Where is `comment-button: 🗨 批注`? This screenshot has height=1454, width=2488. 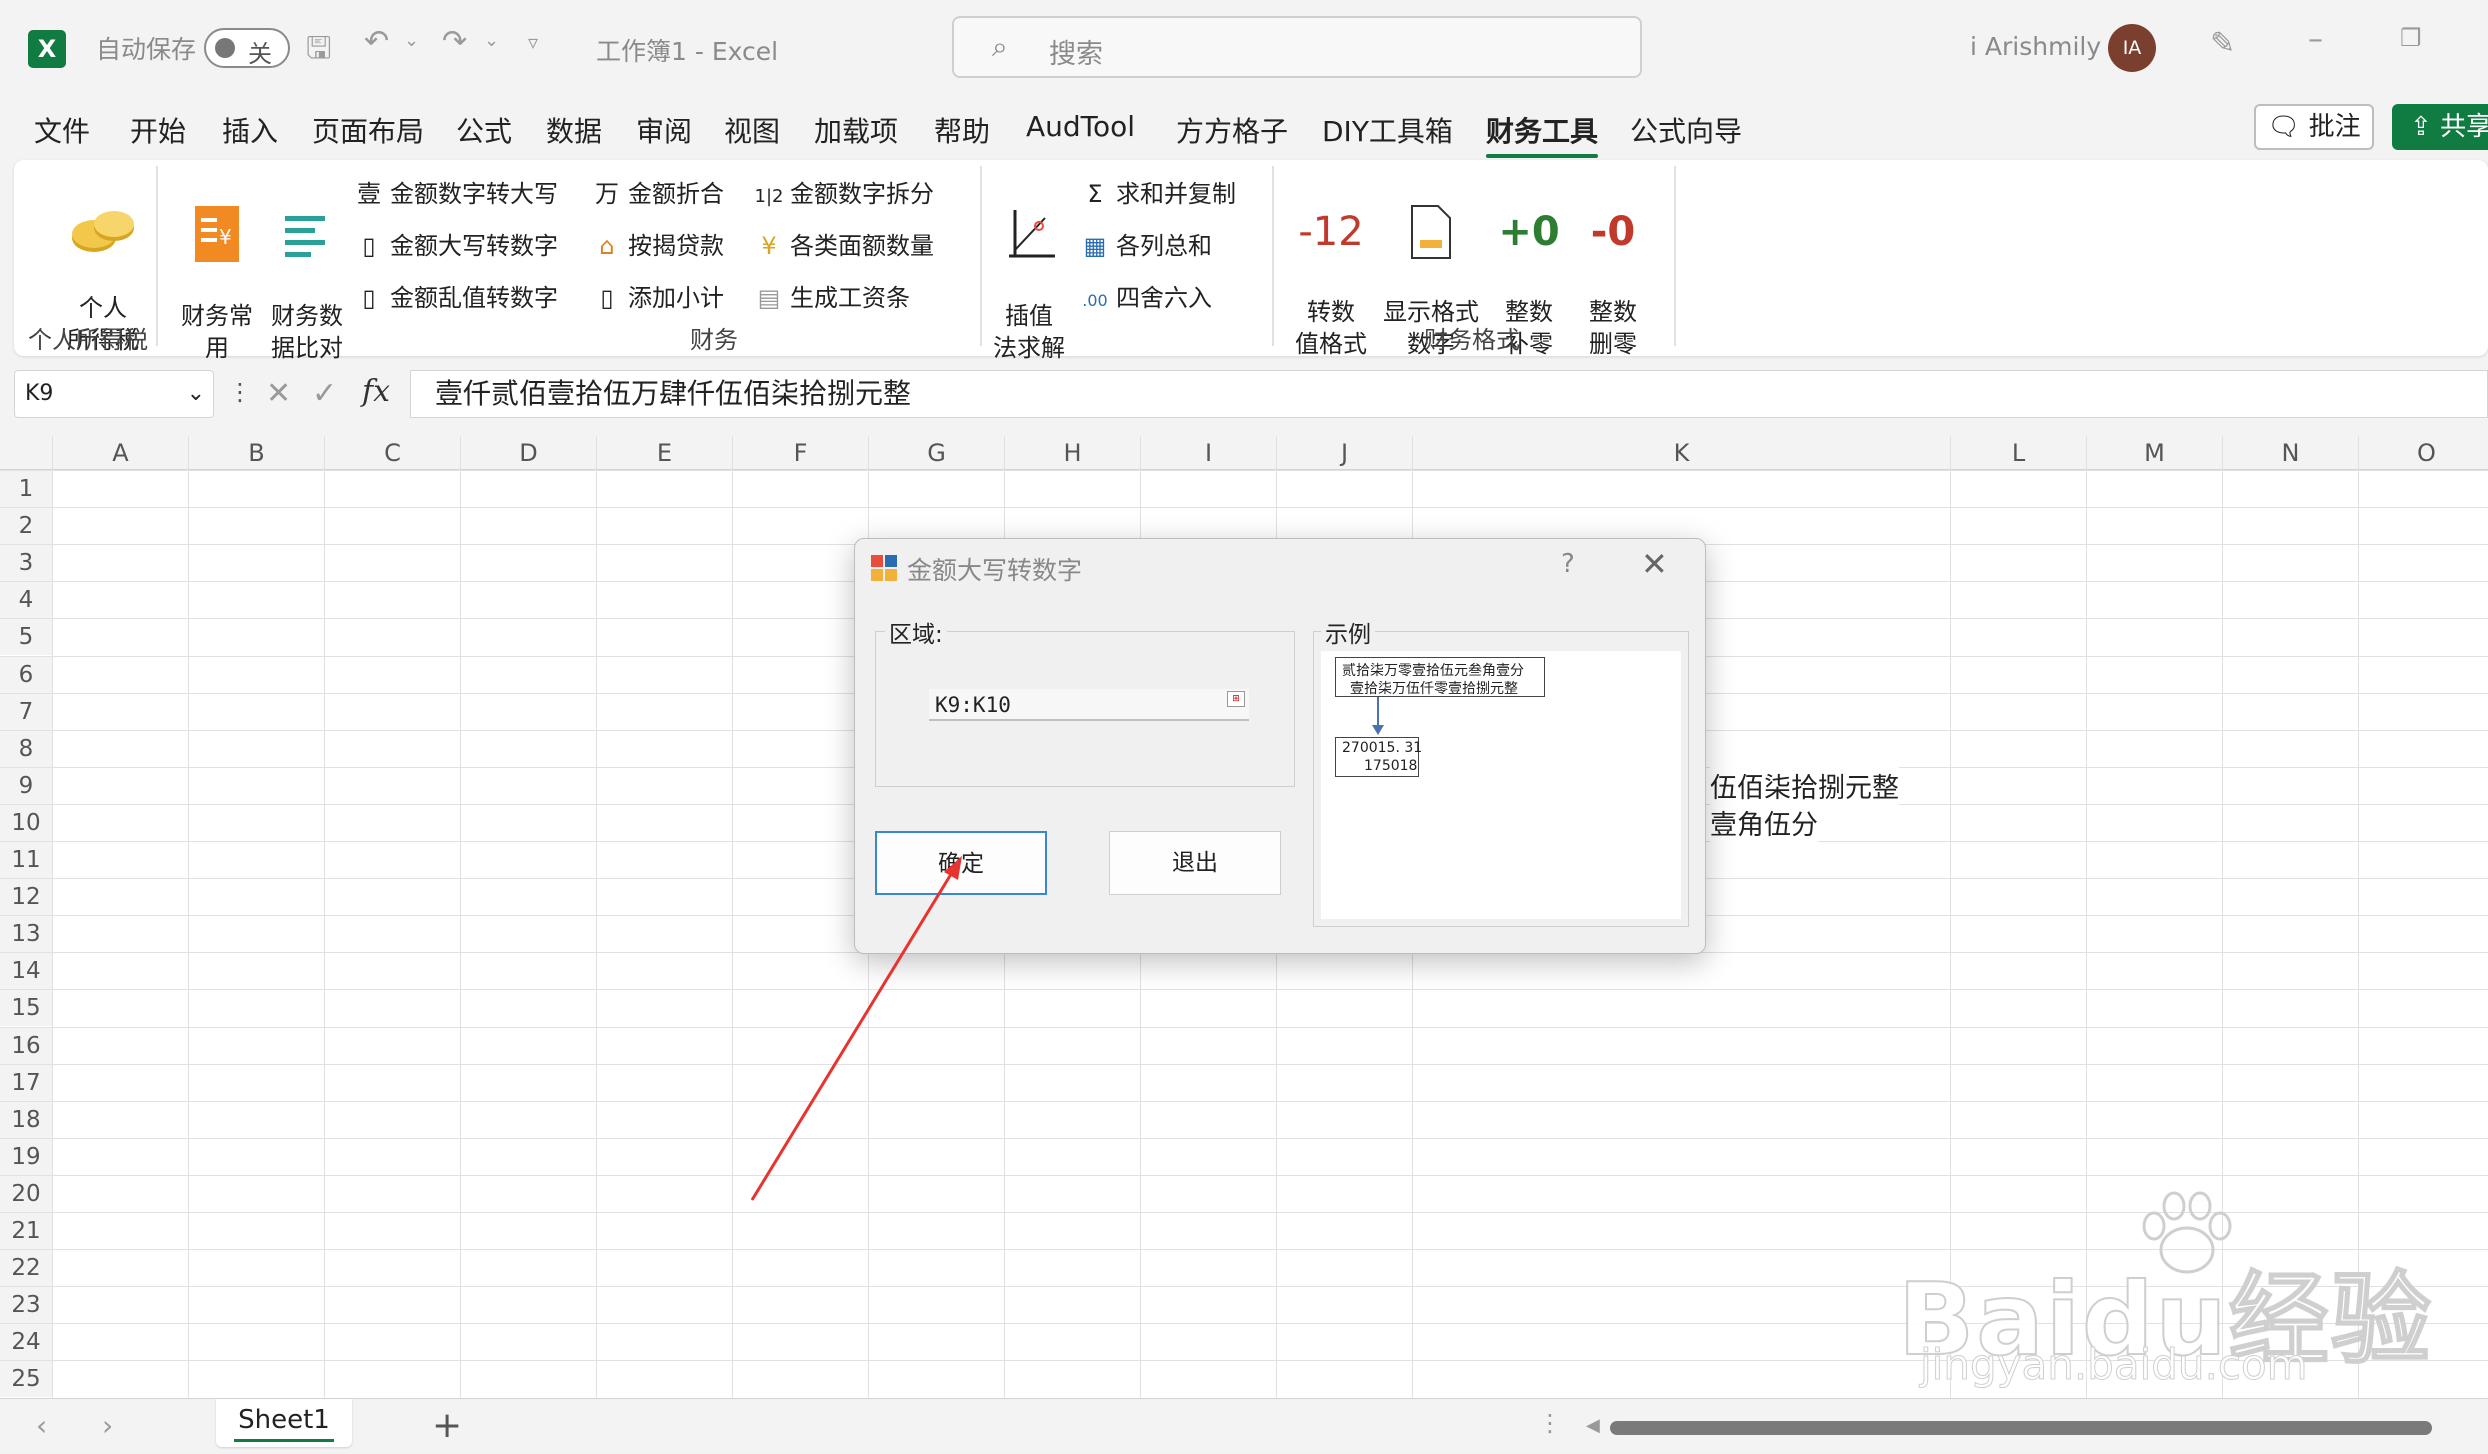 comment-button: 🗨 批注 is located at coordinates (2314, 127).